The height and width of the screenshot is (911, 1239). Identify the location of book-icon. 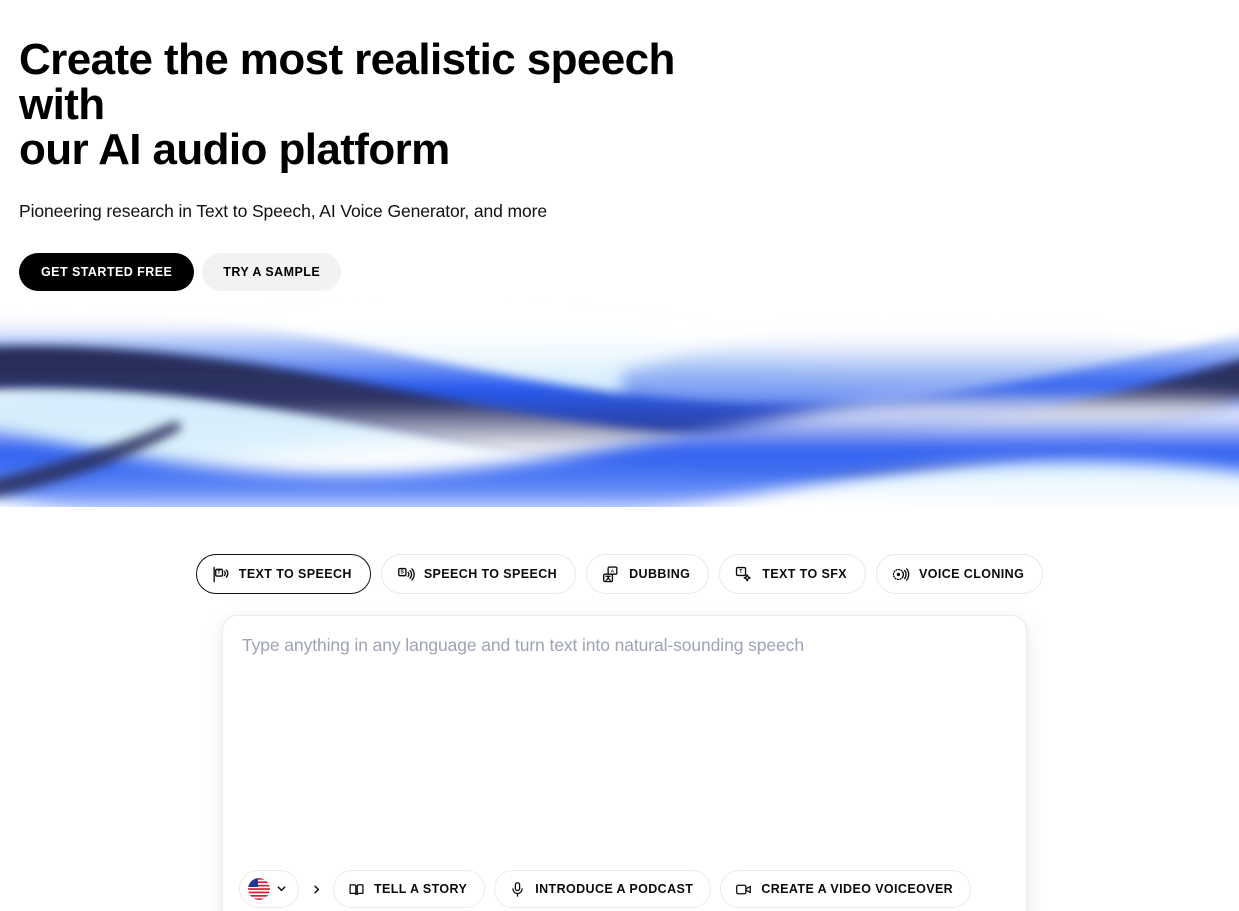
(356, 889).